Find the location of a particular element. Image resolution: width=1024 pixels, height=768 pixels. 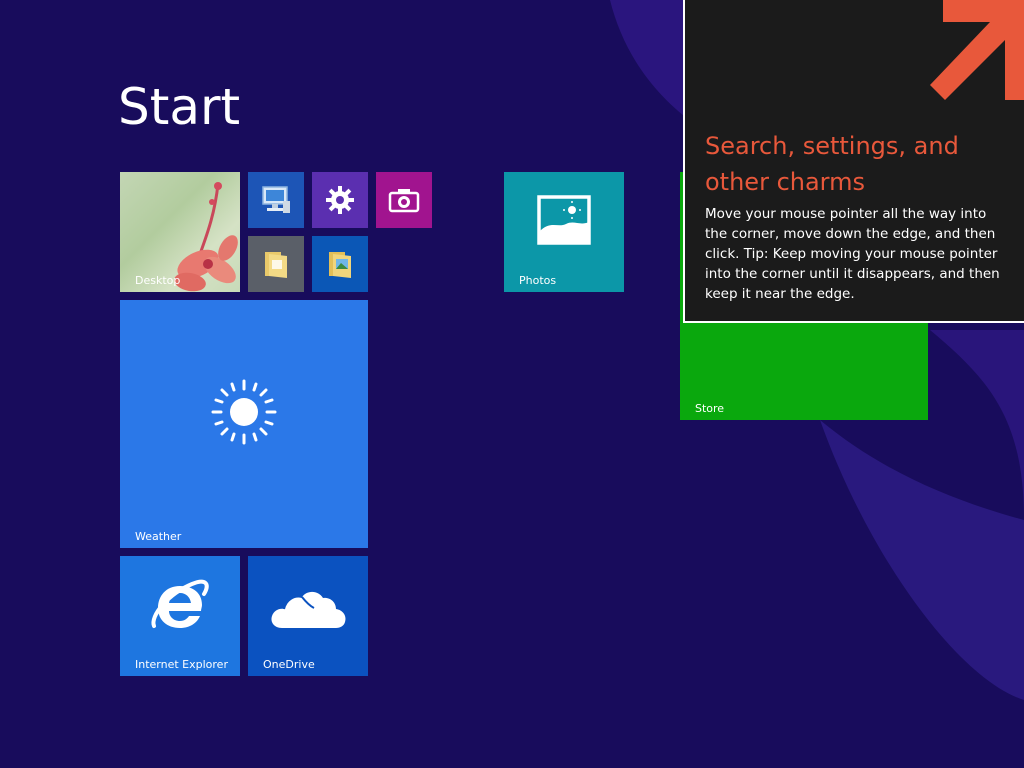

desktop-tile-label: Desktop is located at coordinates (158, 280).